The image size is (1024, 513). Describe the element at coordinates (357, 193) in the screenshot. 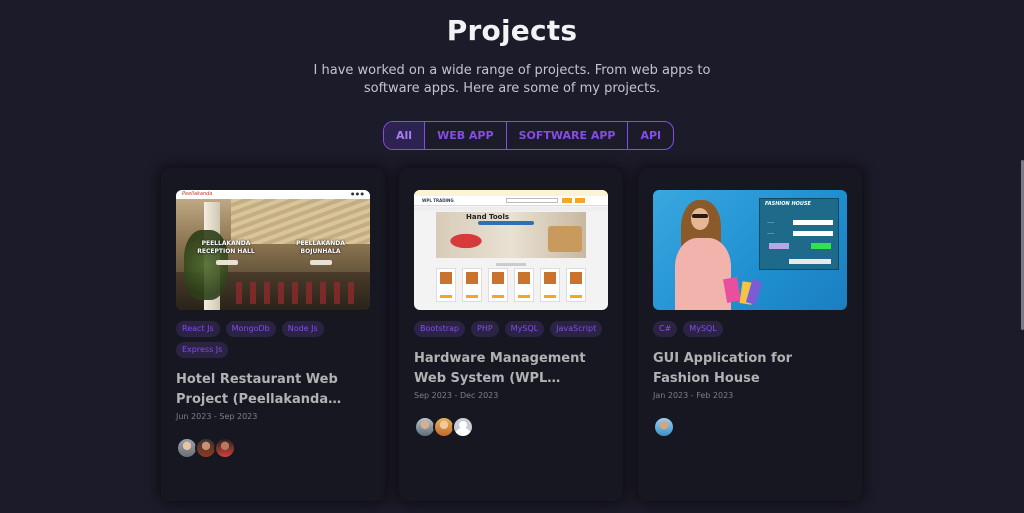

I see `thumbnail-menu: ● ● ●` at that location.